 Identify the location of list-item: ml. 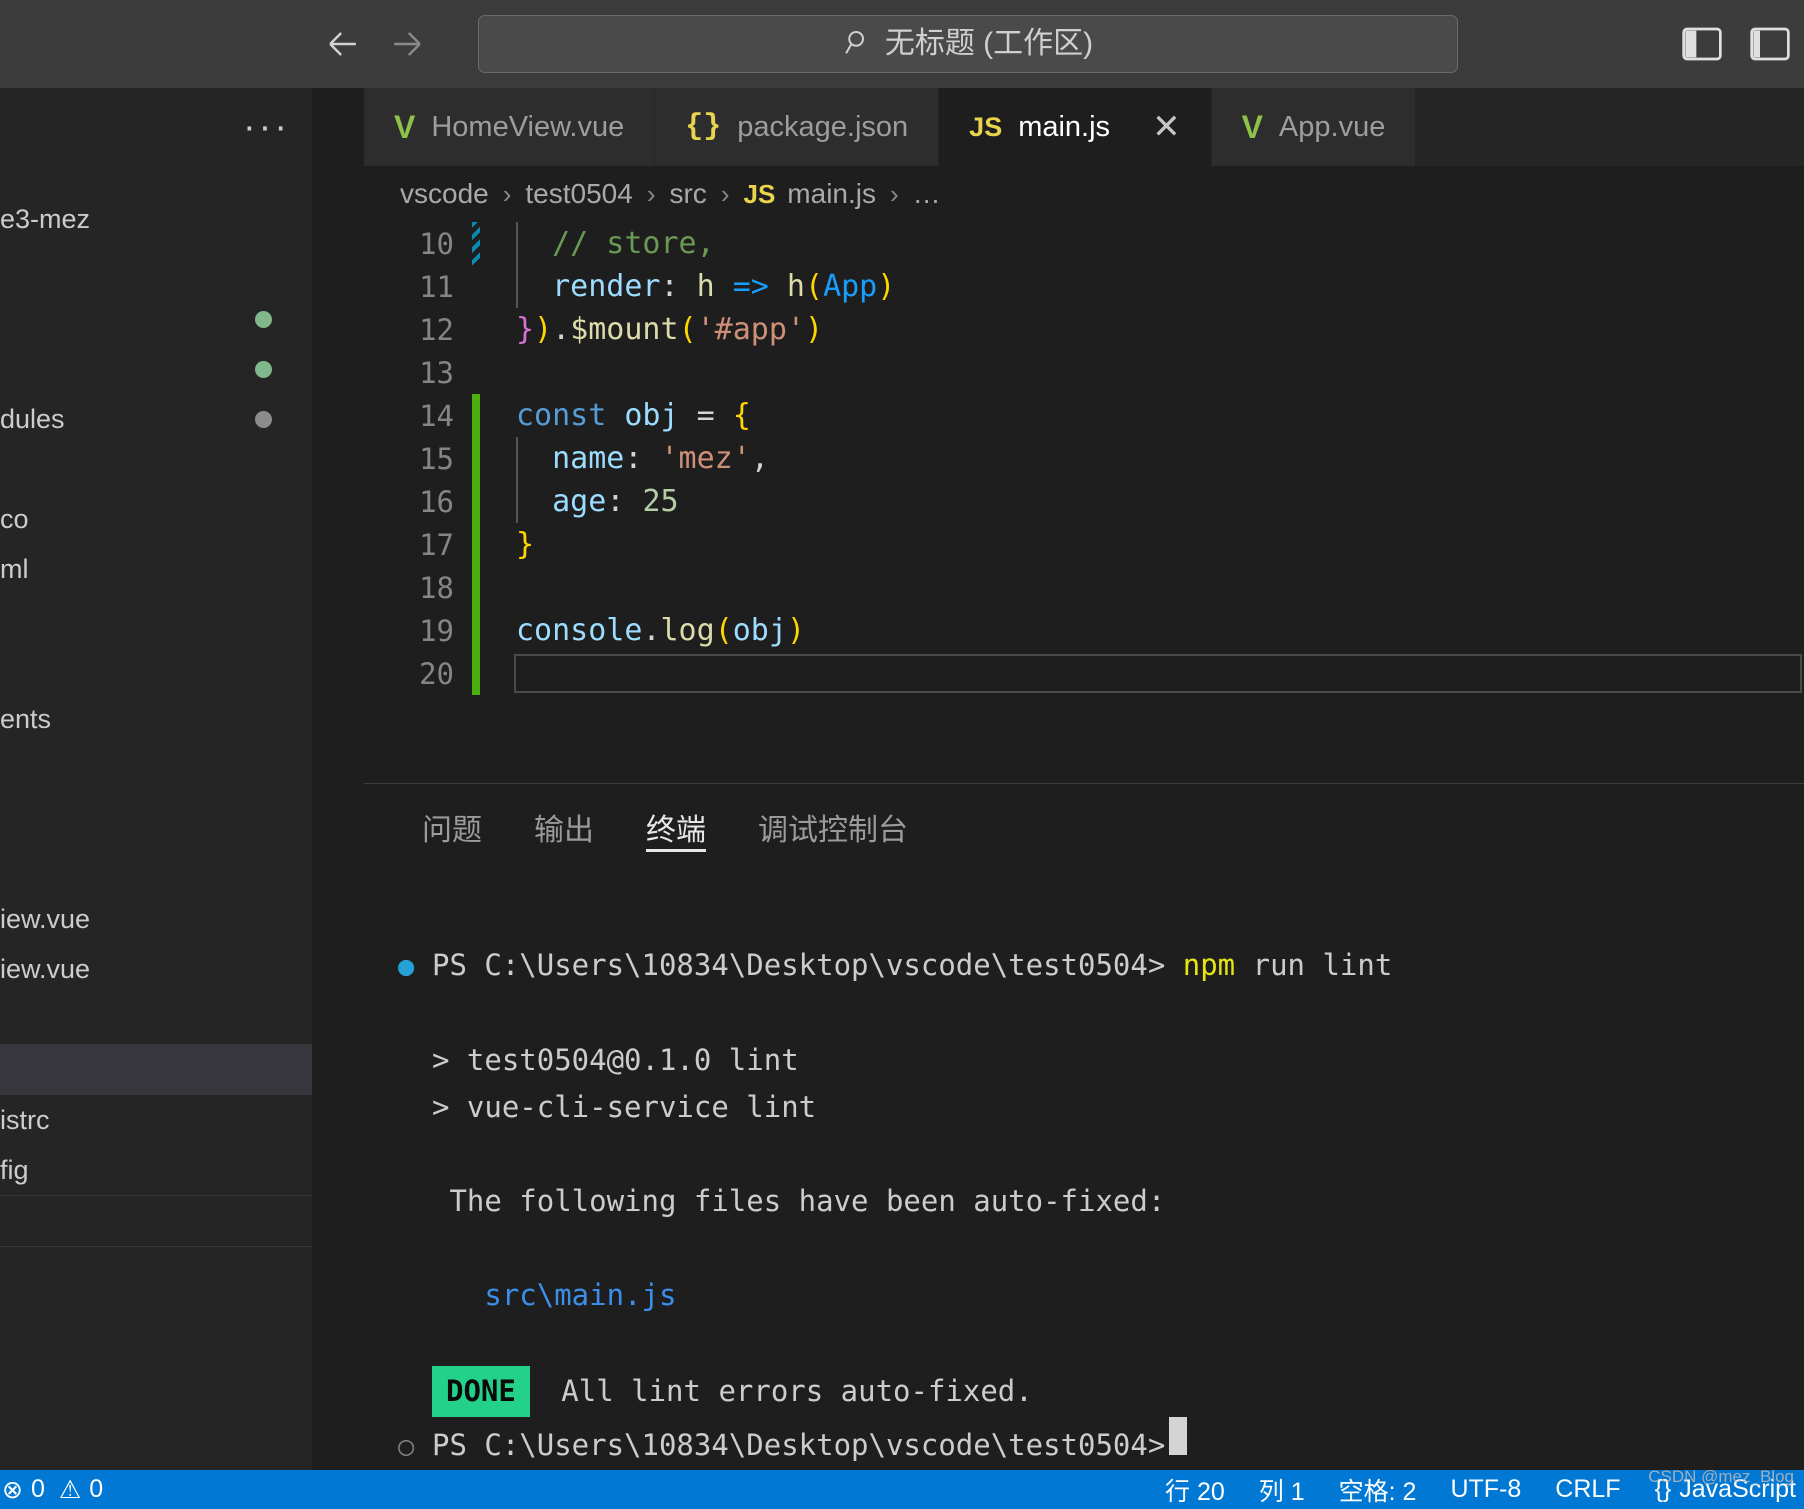
(182, 569).